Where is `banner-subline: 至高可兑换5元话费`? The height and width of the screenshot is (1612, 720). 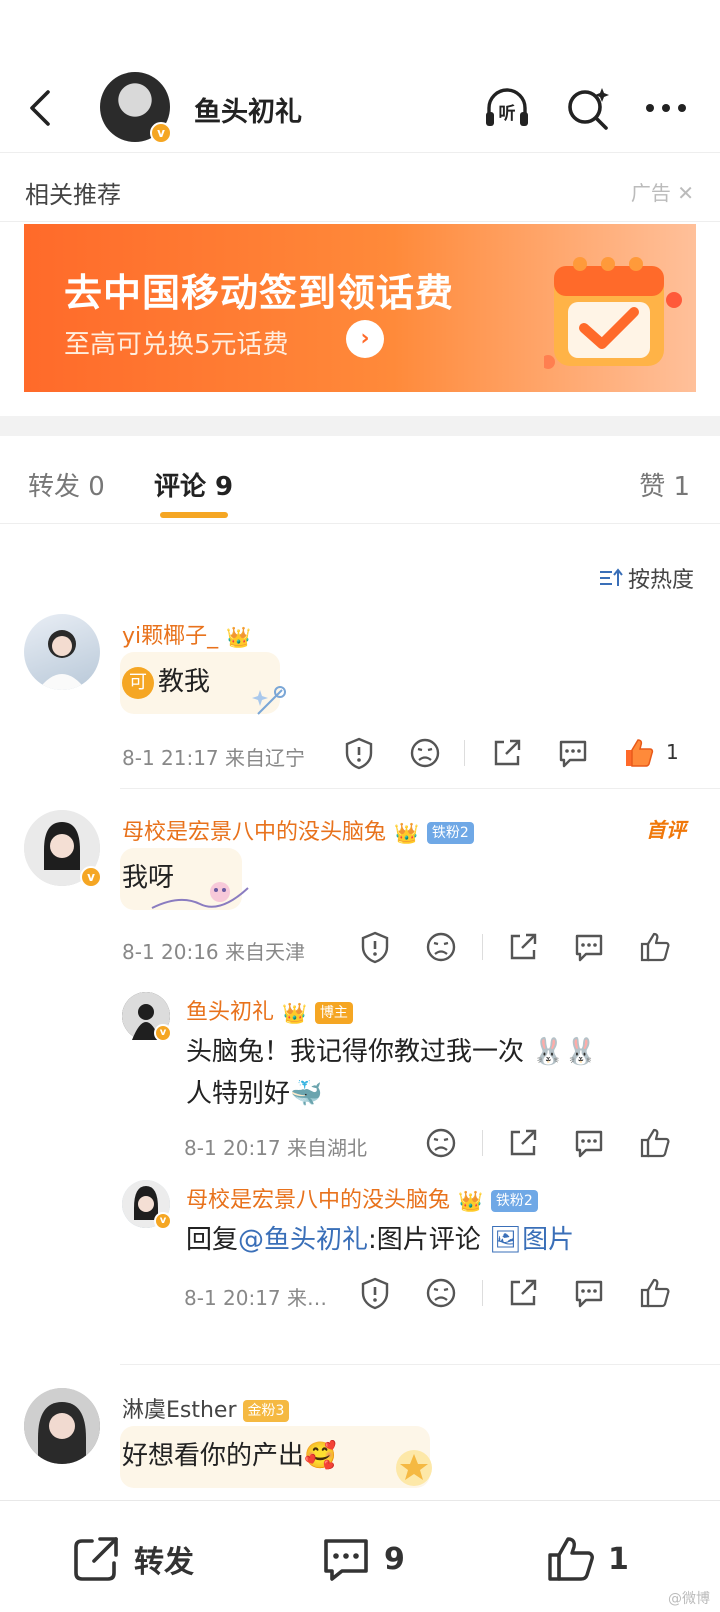 banner-subline: 至高可兑换5元话费 is located at coordinates (176, 345).